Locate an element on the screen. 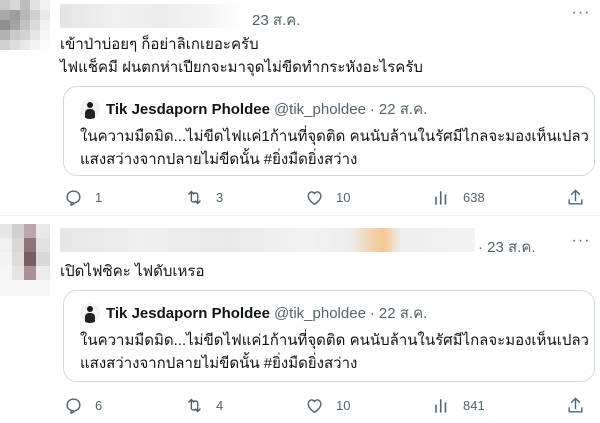 The image size is (600, 423). tweet-text-line: เข้าป่าบ่อยๆ ก็อย่าลิเกเยอะครับ is located at coordinates (159, 44).